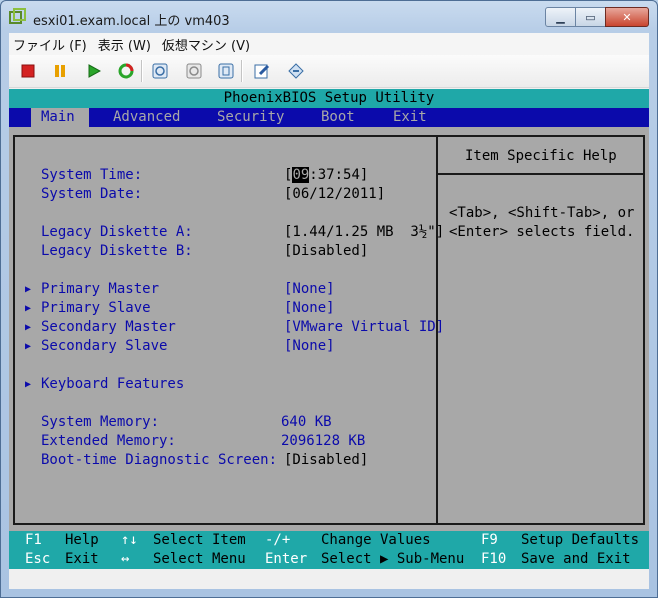 The image size is (658, 598). Describe the element at coordinates (489, 540) in the screenshot. I see `footer-f9-key: F9` at that location.